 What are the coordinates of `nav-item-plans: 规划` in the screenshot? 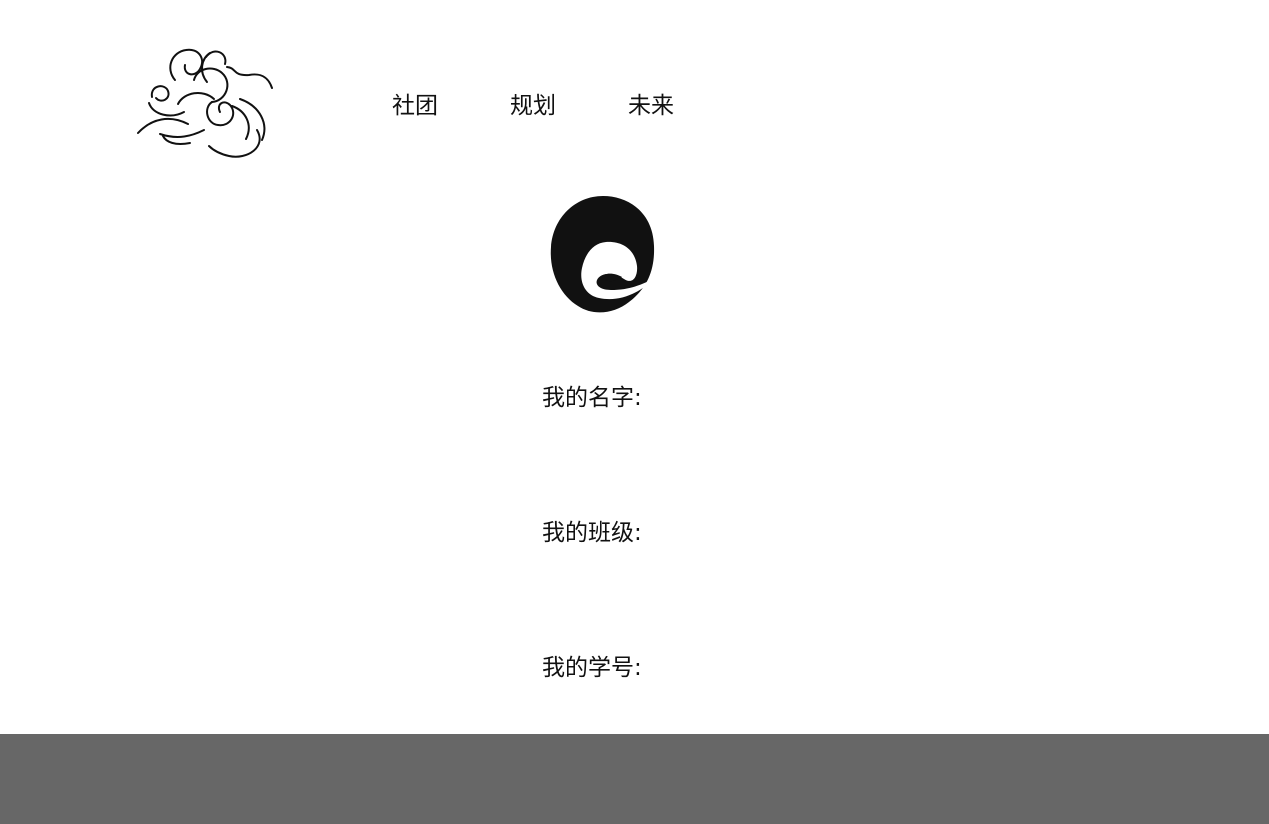 It's located at (533, 106).